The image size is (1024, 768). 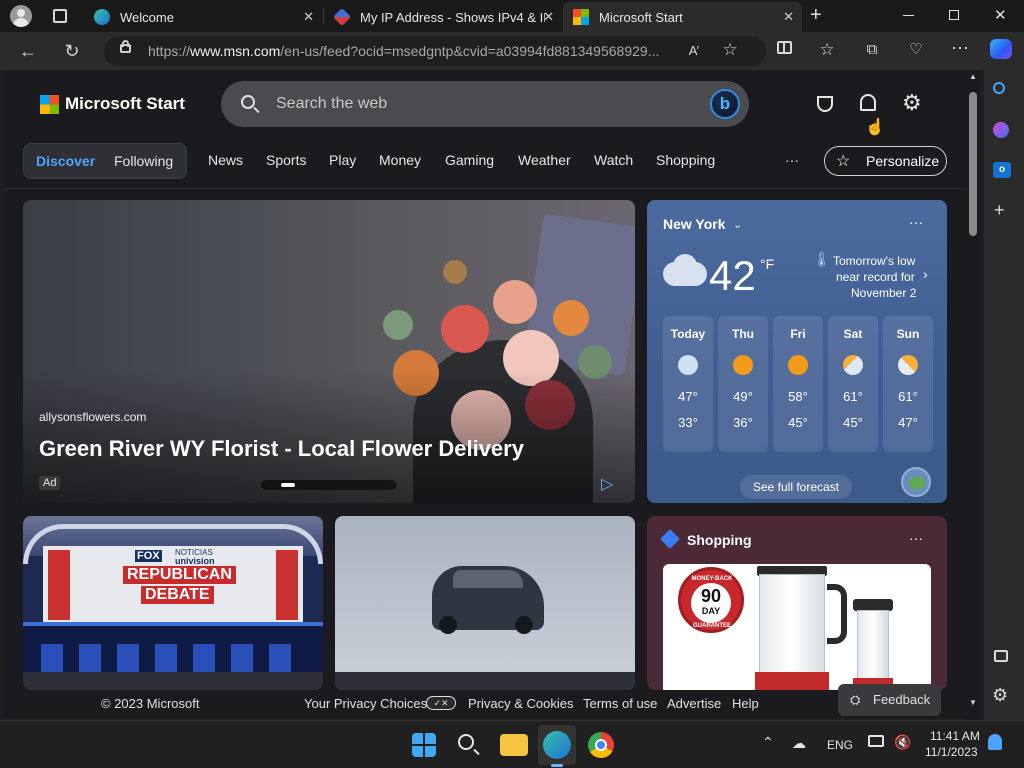 What do you see at coordinates (889, 700) in the screenshot?
I see `feedback-button: ⛭ Feedback` at bounding box center [889, 700].